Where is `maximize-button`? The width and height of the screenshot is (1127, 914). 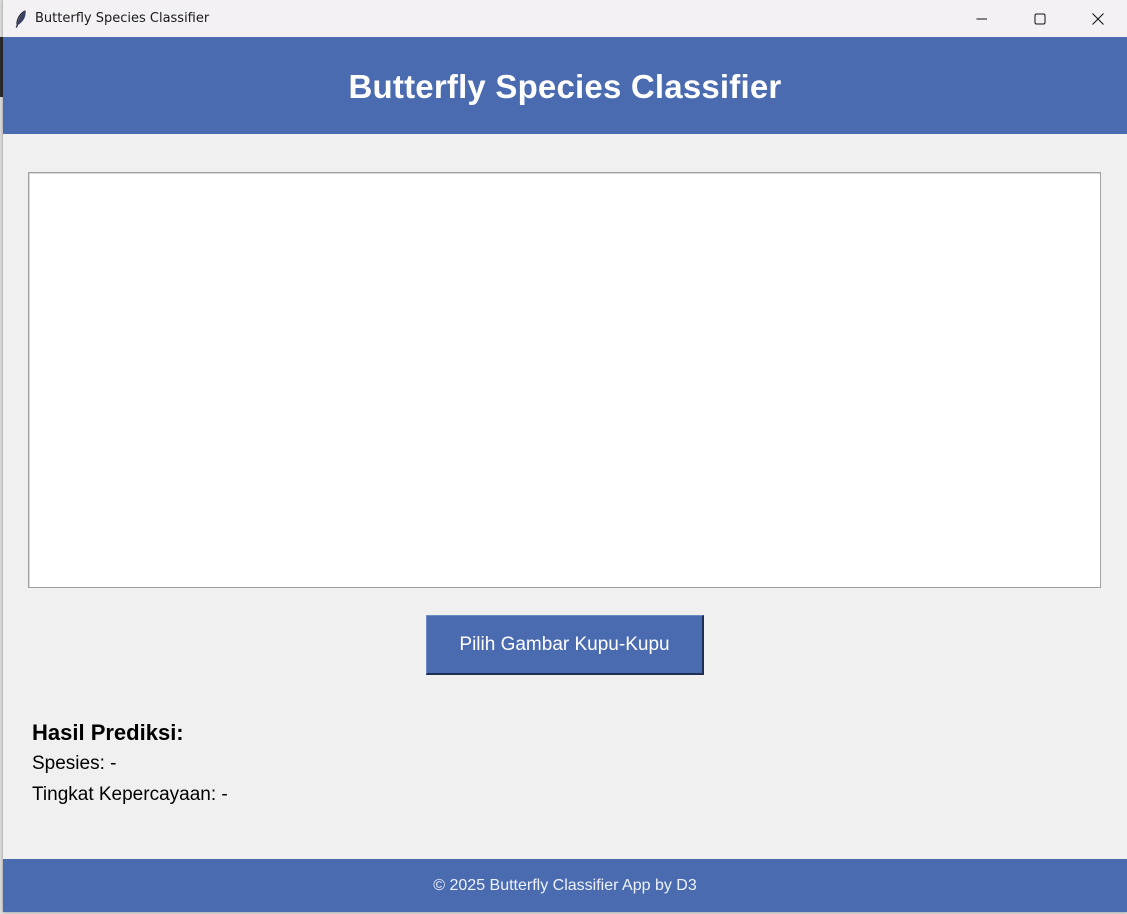 maximize-button is located at coordinates (1040, 18).